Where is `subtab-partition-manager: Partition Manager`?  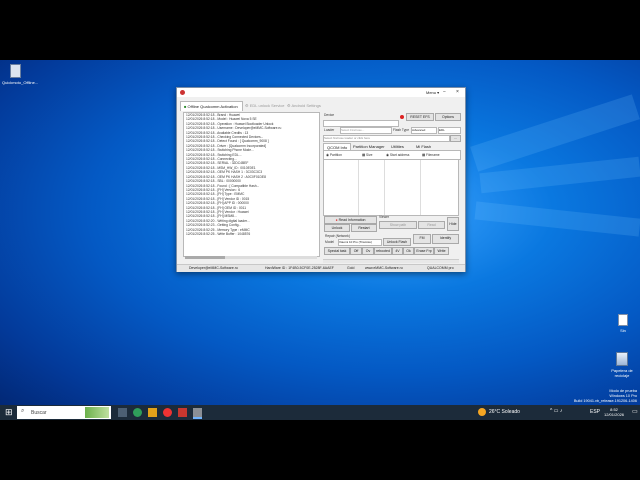 subtab-partition-manager: Partition Manager is located at coordinates (369, 146).